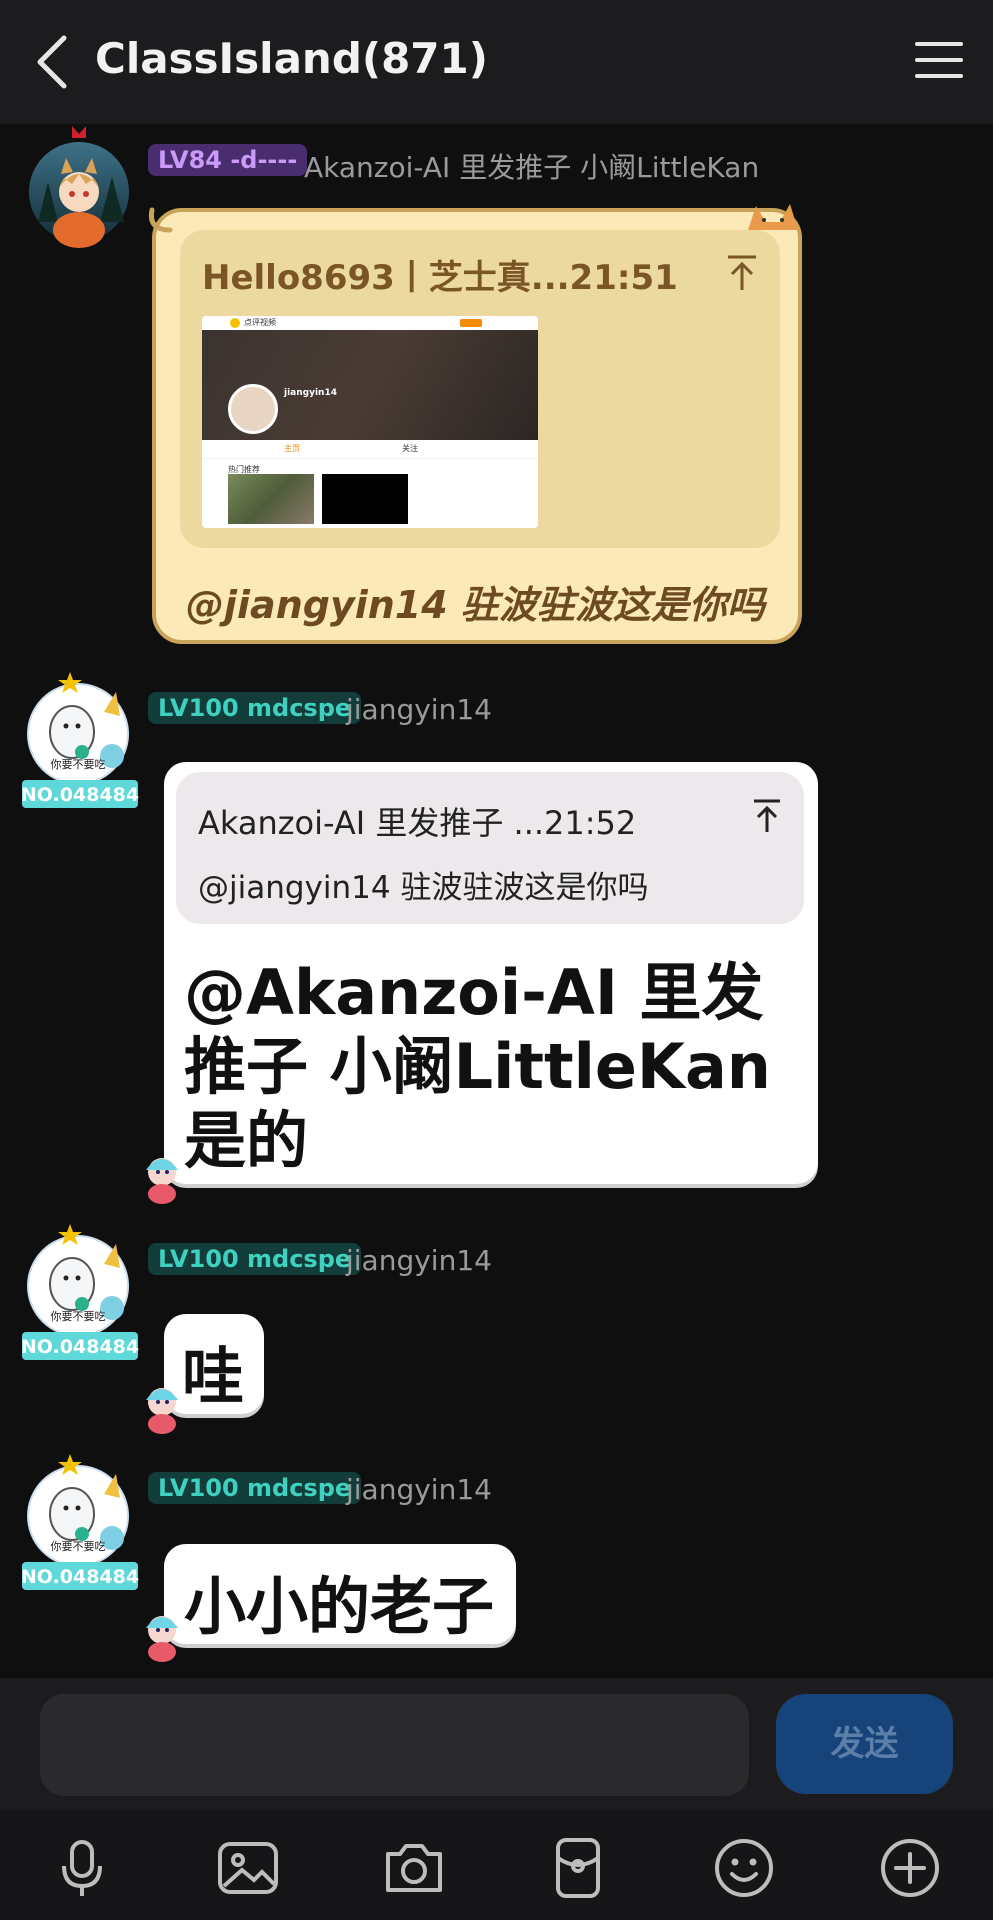 This screenshot has width=993, height=1920. What do you see at coordinates (744, 1868) in the screenshot?
I see `emoji-icon` at bounding box center [744, 1868].